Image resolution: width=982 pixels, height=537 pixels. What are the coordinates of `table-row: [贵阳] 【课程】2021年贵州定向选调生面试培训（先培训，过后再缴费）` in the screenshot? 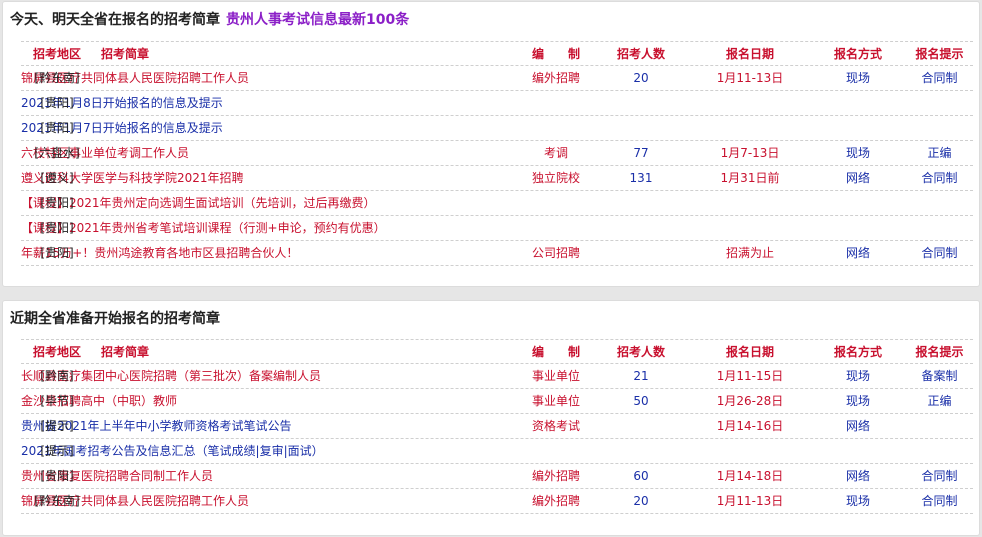 It's located at (497, 203).